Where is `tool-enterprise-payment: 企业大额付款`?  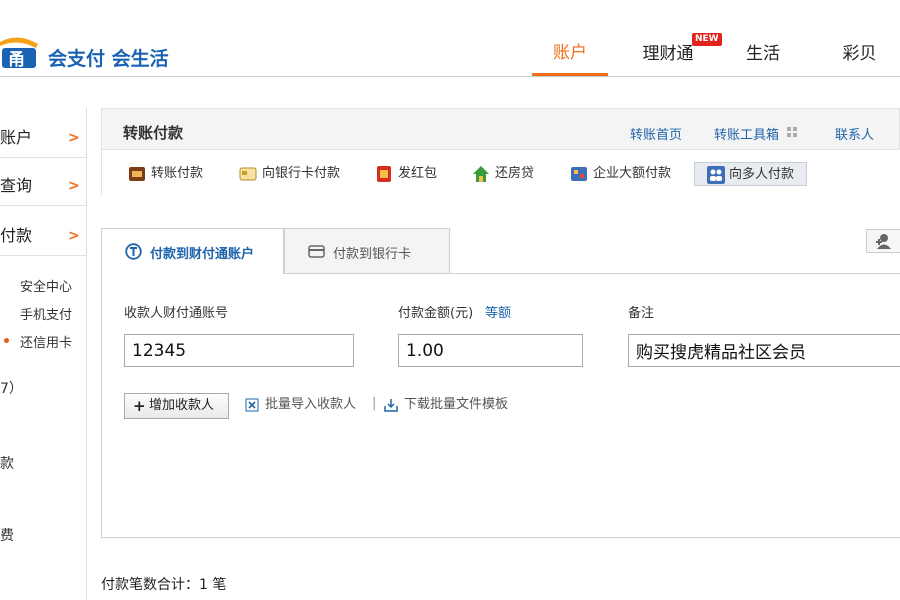
tool-enterprise-payment: 企业大额付款 is located at coordinates (625, 174).